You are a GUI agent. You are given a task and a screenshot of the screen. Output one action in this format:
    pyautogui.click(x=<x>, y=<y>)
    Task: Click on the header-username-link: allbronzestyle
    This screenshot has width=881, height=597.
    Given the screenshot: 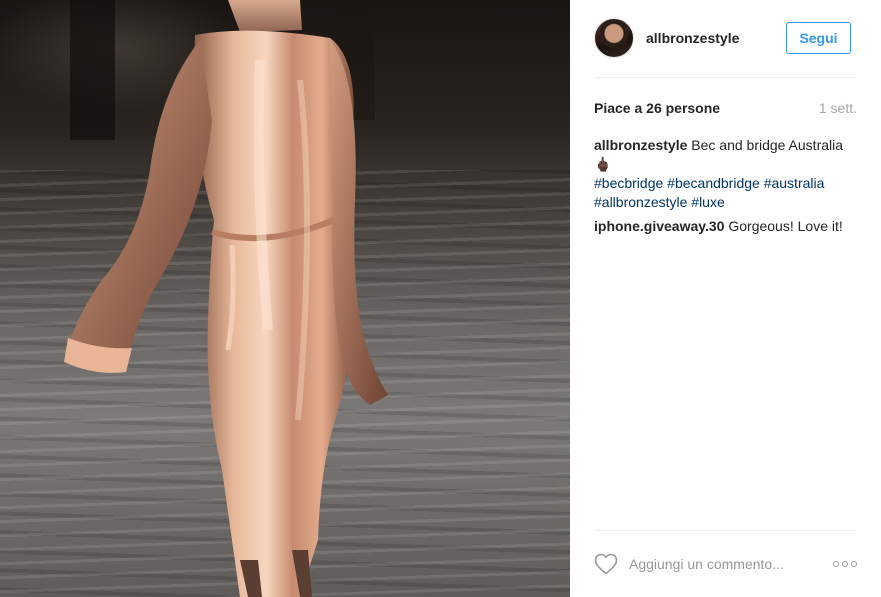 What is the action you would take?
    pyautogui.click(x=692, y=38)
    